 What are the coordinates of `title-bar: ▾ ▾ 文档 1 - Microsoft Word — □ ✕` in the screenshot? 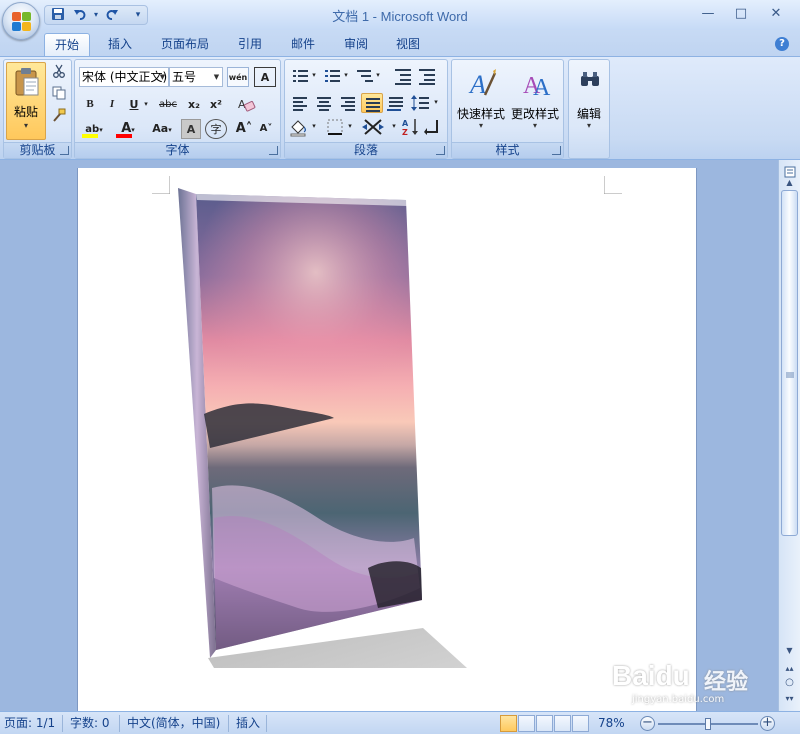 It's located at (400, 15).